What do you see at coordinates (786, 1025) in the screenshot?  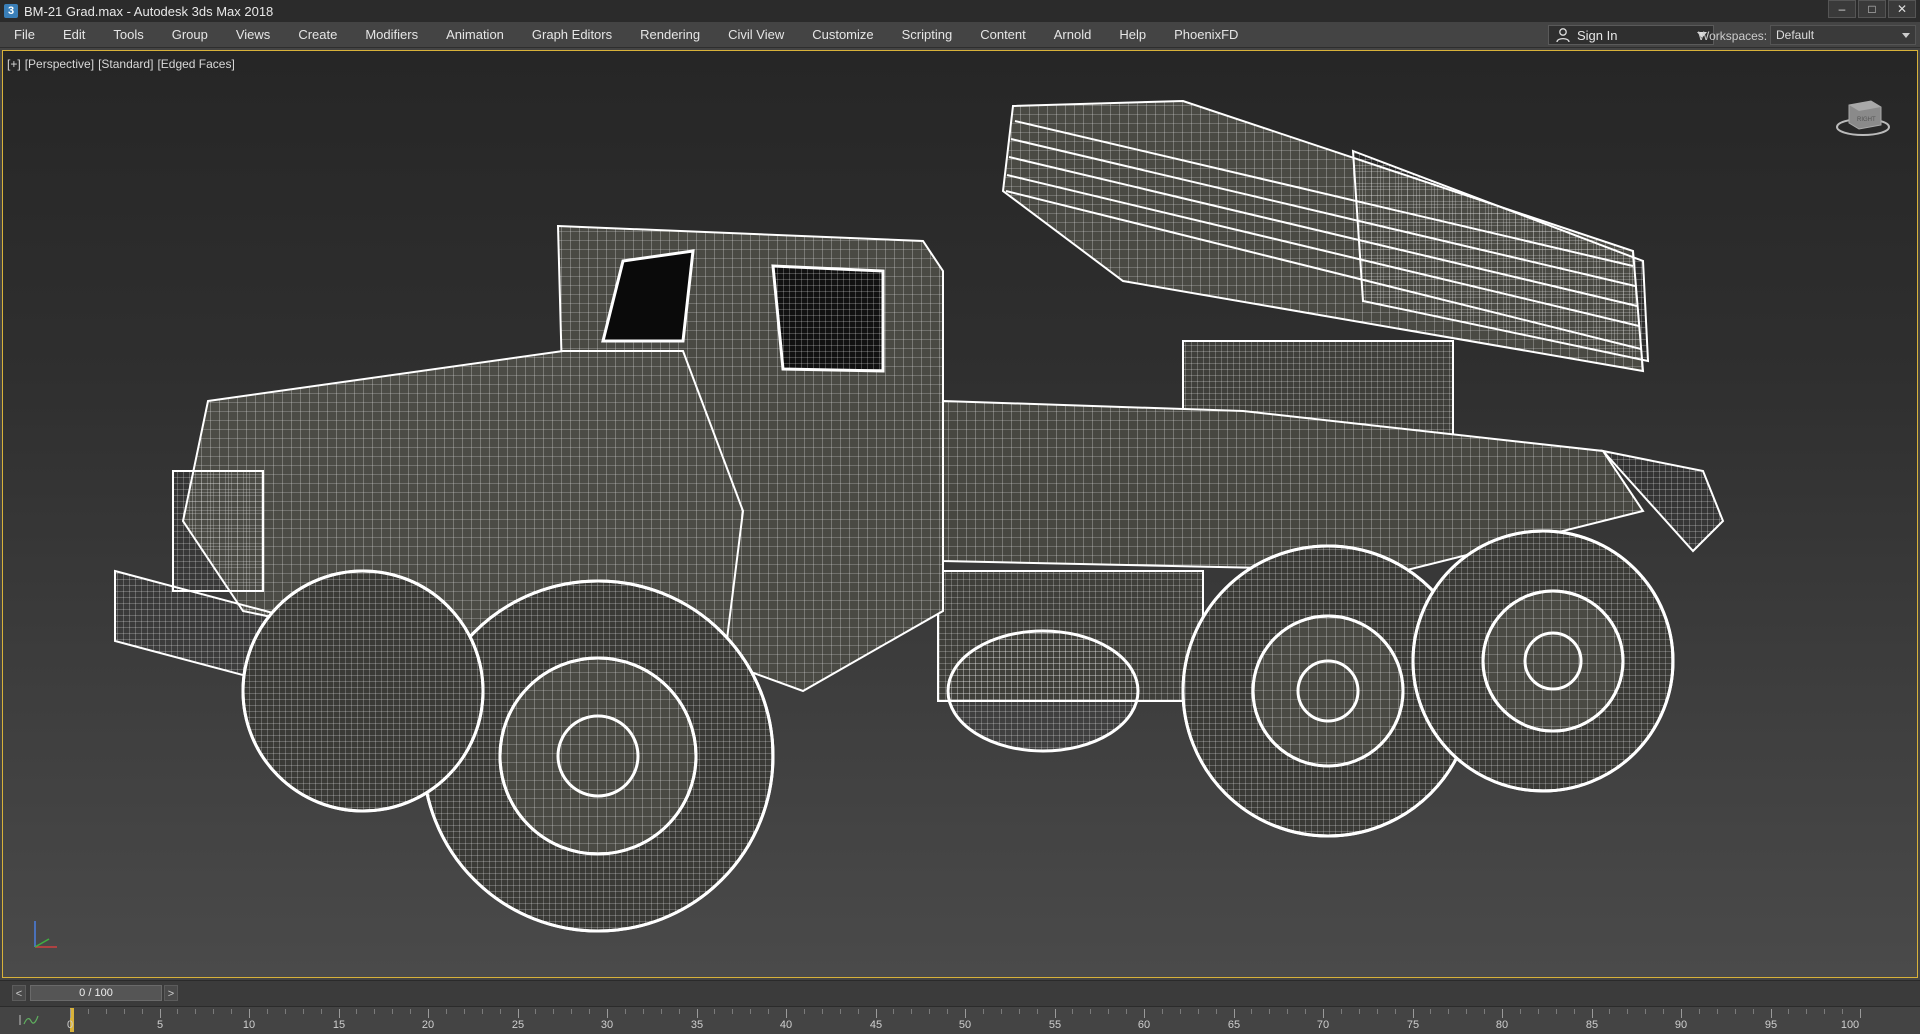 I see `trackbar-tick-label: 40` at bounding box center [786, 1025].